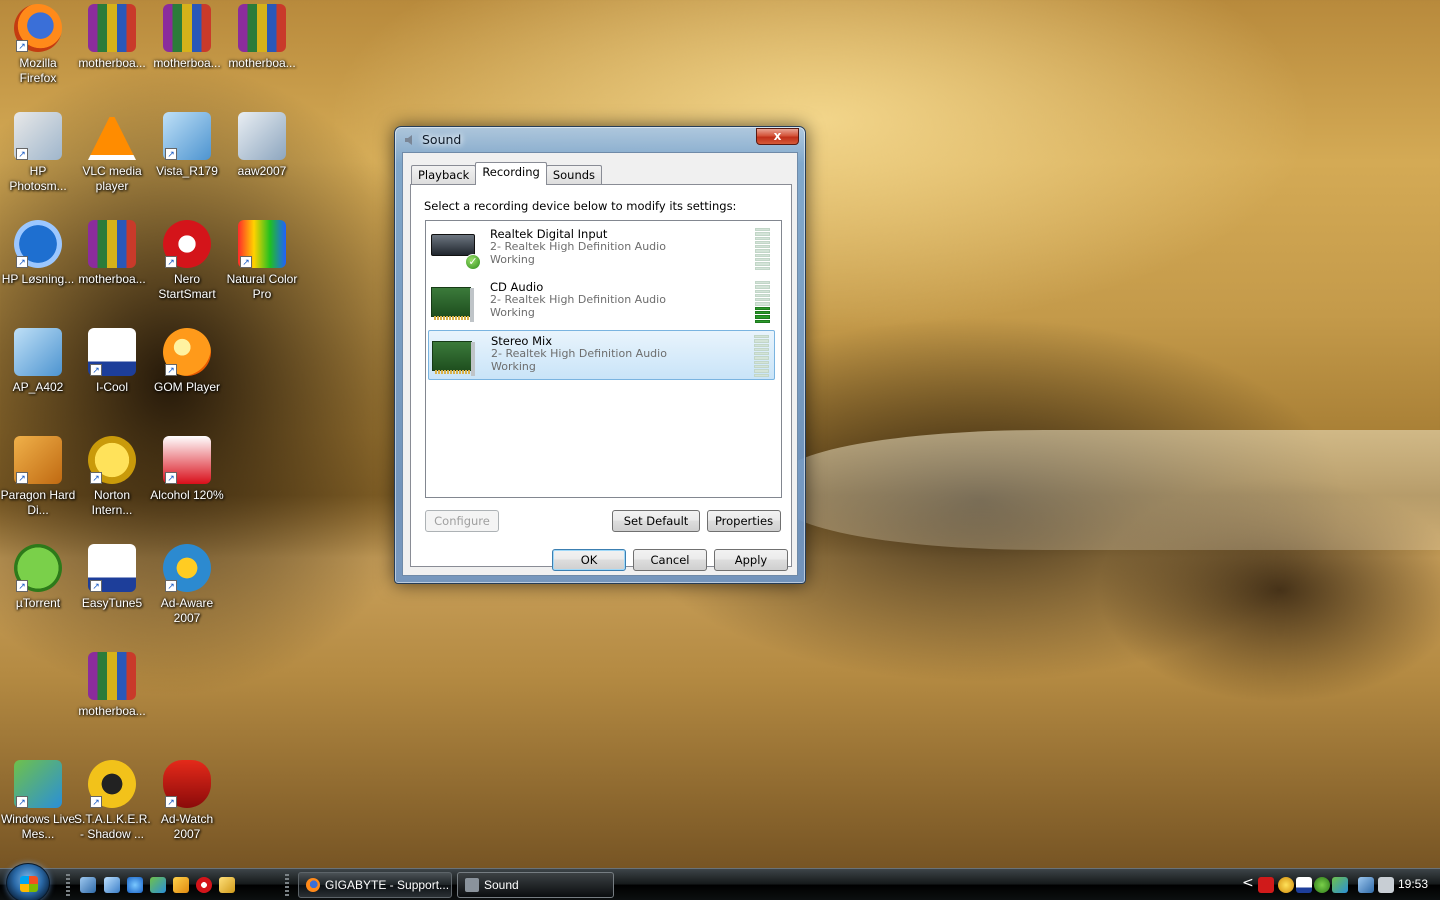  Describe the element at coordinates (28, 881) in the screenshot. I see `start-button` at that location.